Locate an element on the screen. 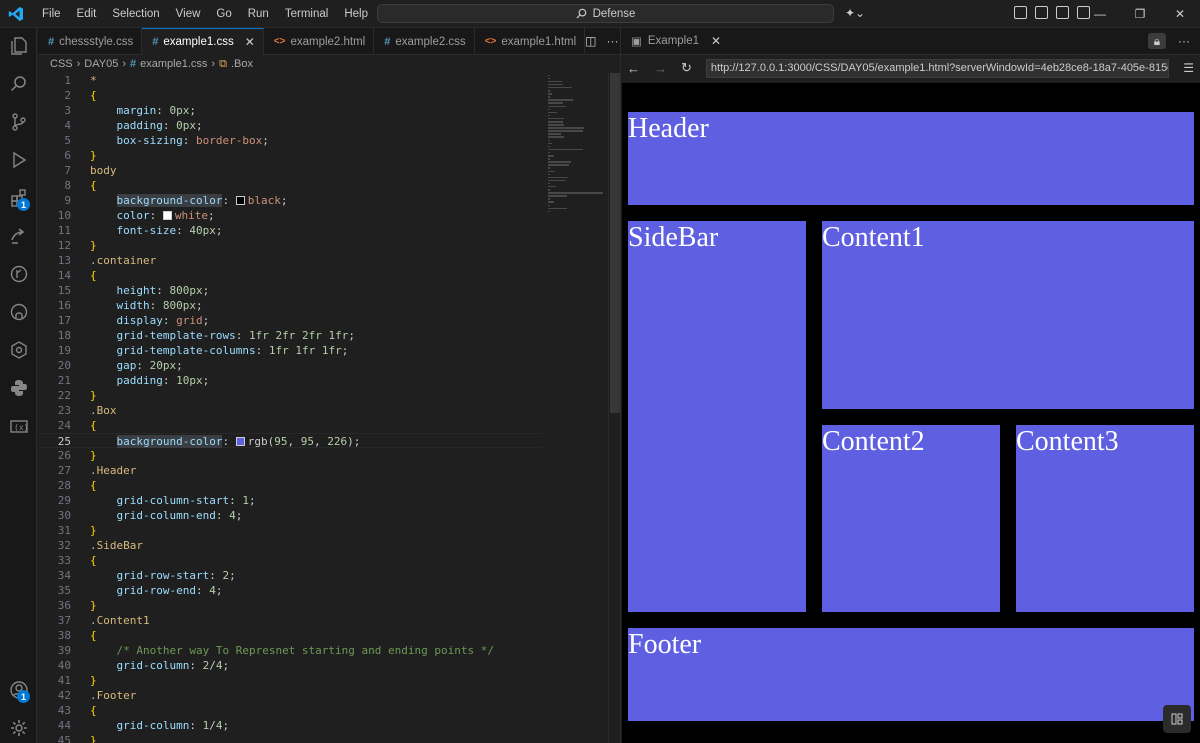 This screenshot has height=743, width=1200. settings-gear-icon is located at coordinates (18, 726).